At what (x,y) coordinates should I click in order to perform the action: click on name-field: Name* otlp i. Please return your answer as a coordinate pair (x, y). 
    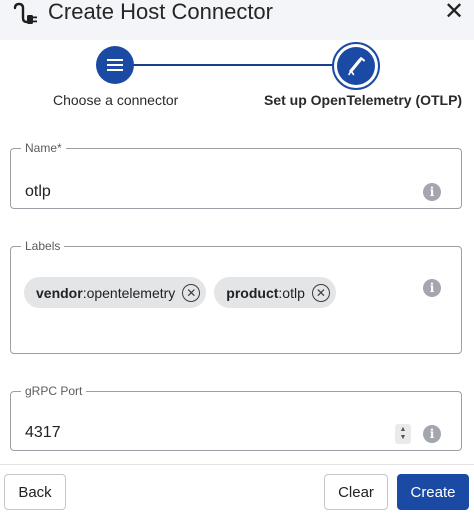
    Looking at the image, I should click on (236, 175).